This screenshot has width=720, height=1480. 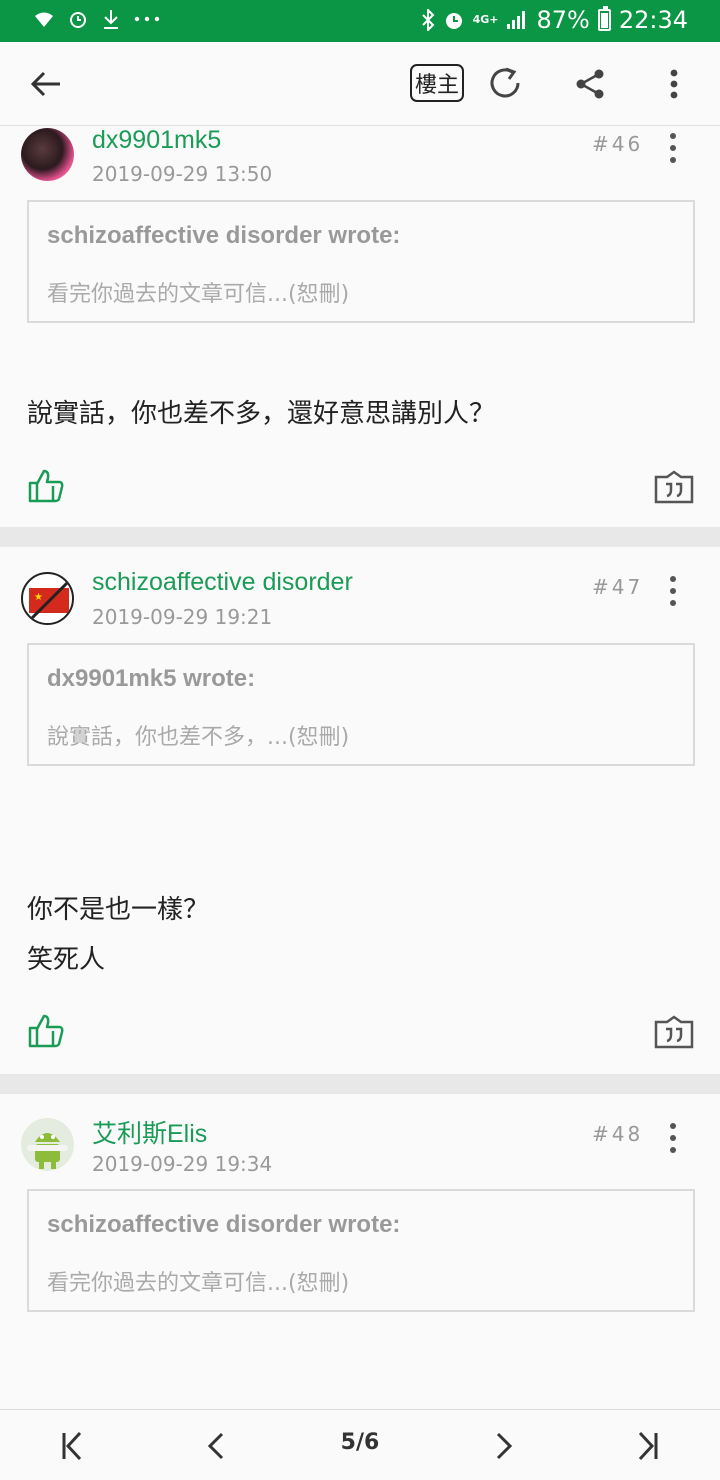 What do you see at coordinates (182, 617) in the screenshot?
I see `post-time: 2019-09-29 19:21` at bounding box center [182, 617].